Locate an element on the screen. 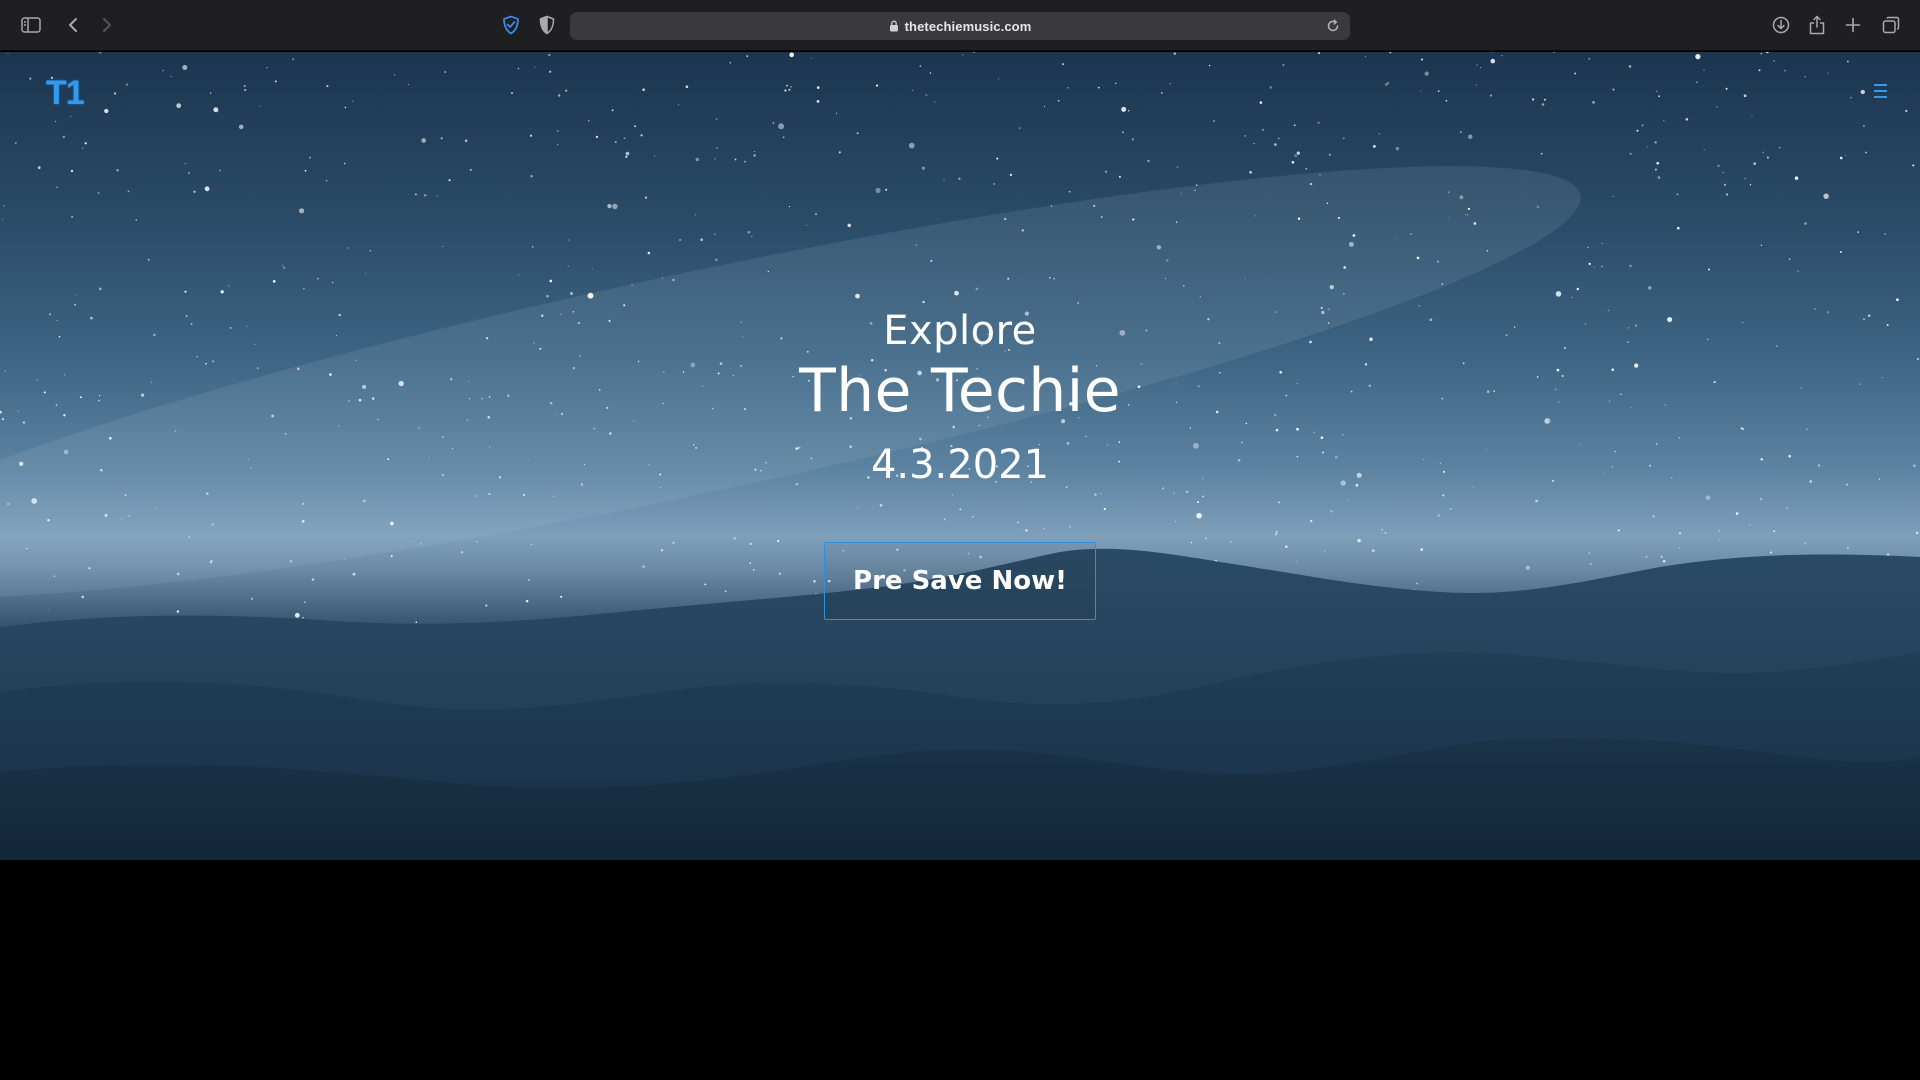 This screenshot has width=1920, height=1080. site-logo: T1 is located at coordinates (65, 93).